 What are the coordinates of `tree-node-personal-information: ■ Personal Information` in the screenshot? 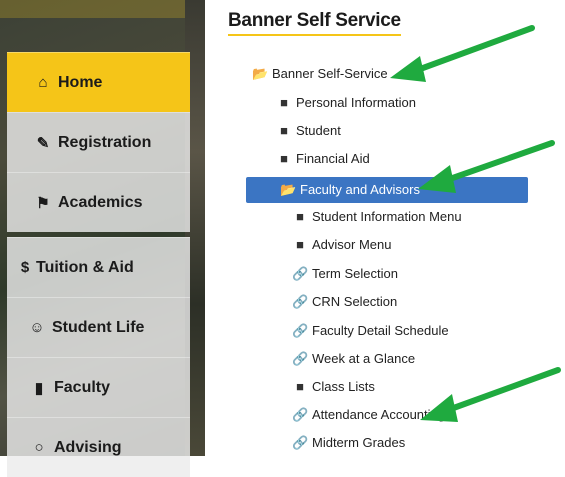 It's located at (346, 103).